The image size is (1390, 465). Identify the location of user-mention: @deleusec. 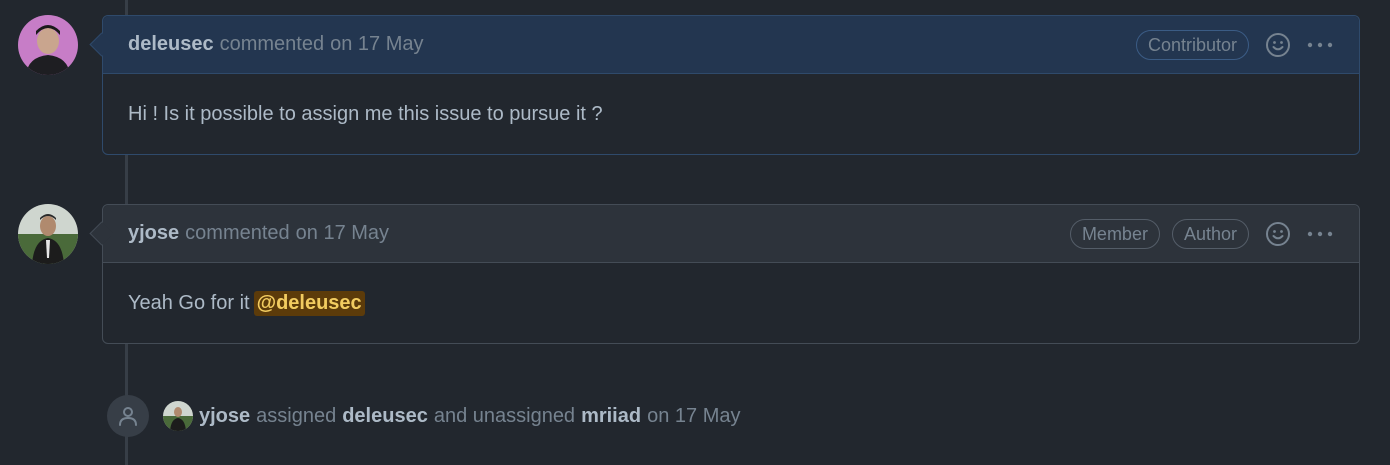
(309, 303).